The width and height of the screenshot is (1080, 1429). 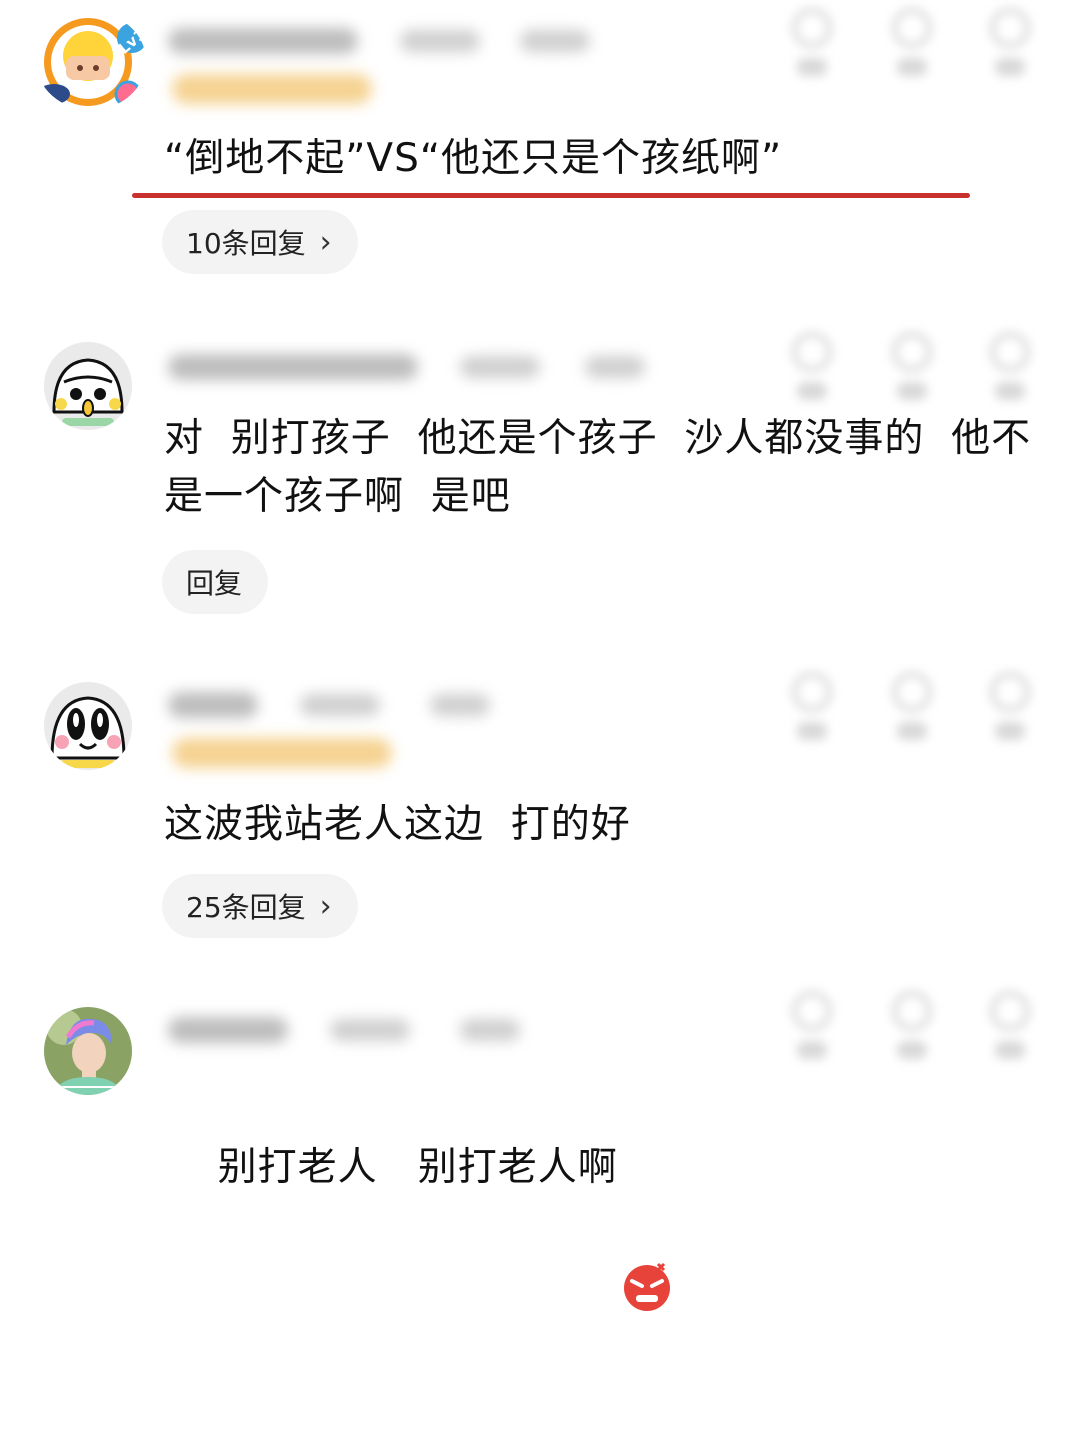 What do you see at coordinates (551, 195) in the screenshot?
I see `highlight-underline` at bounding box center [551, 195].